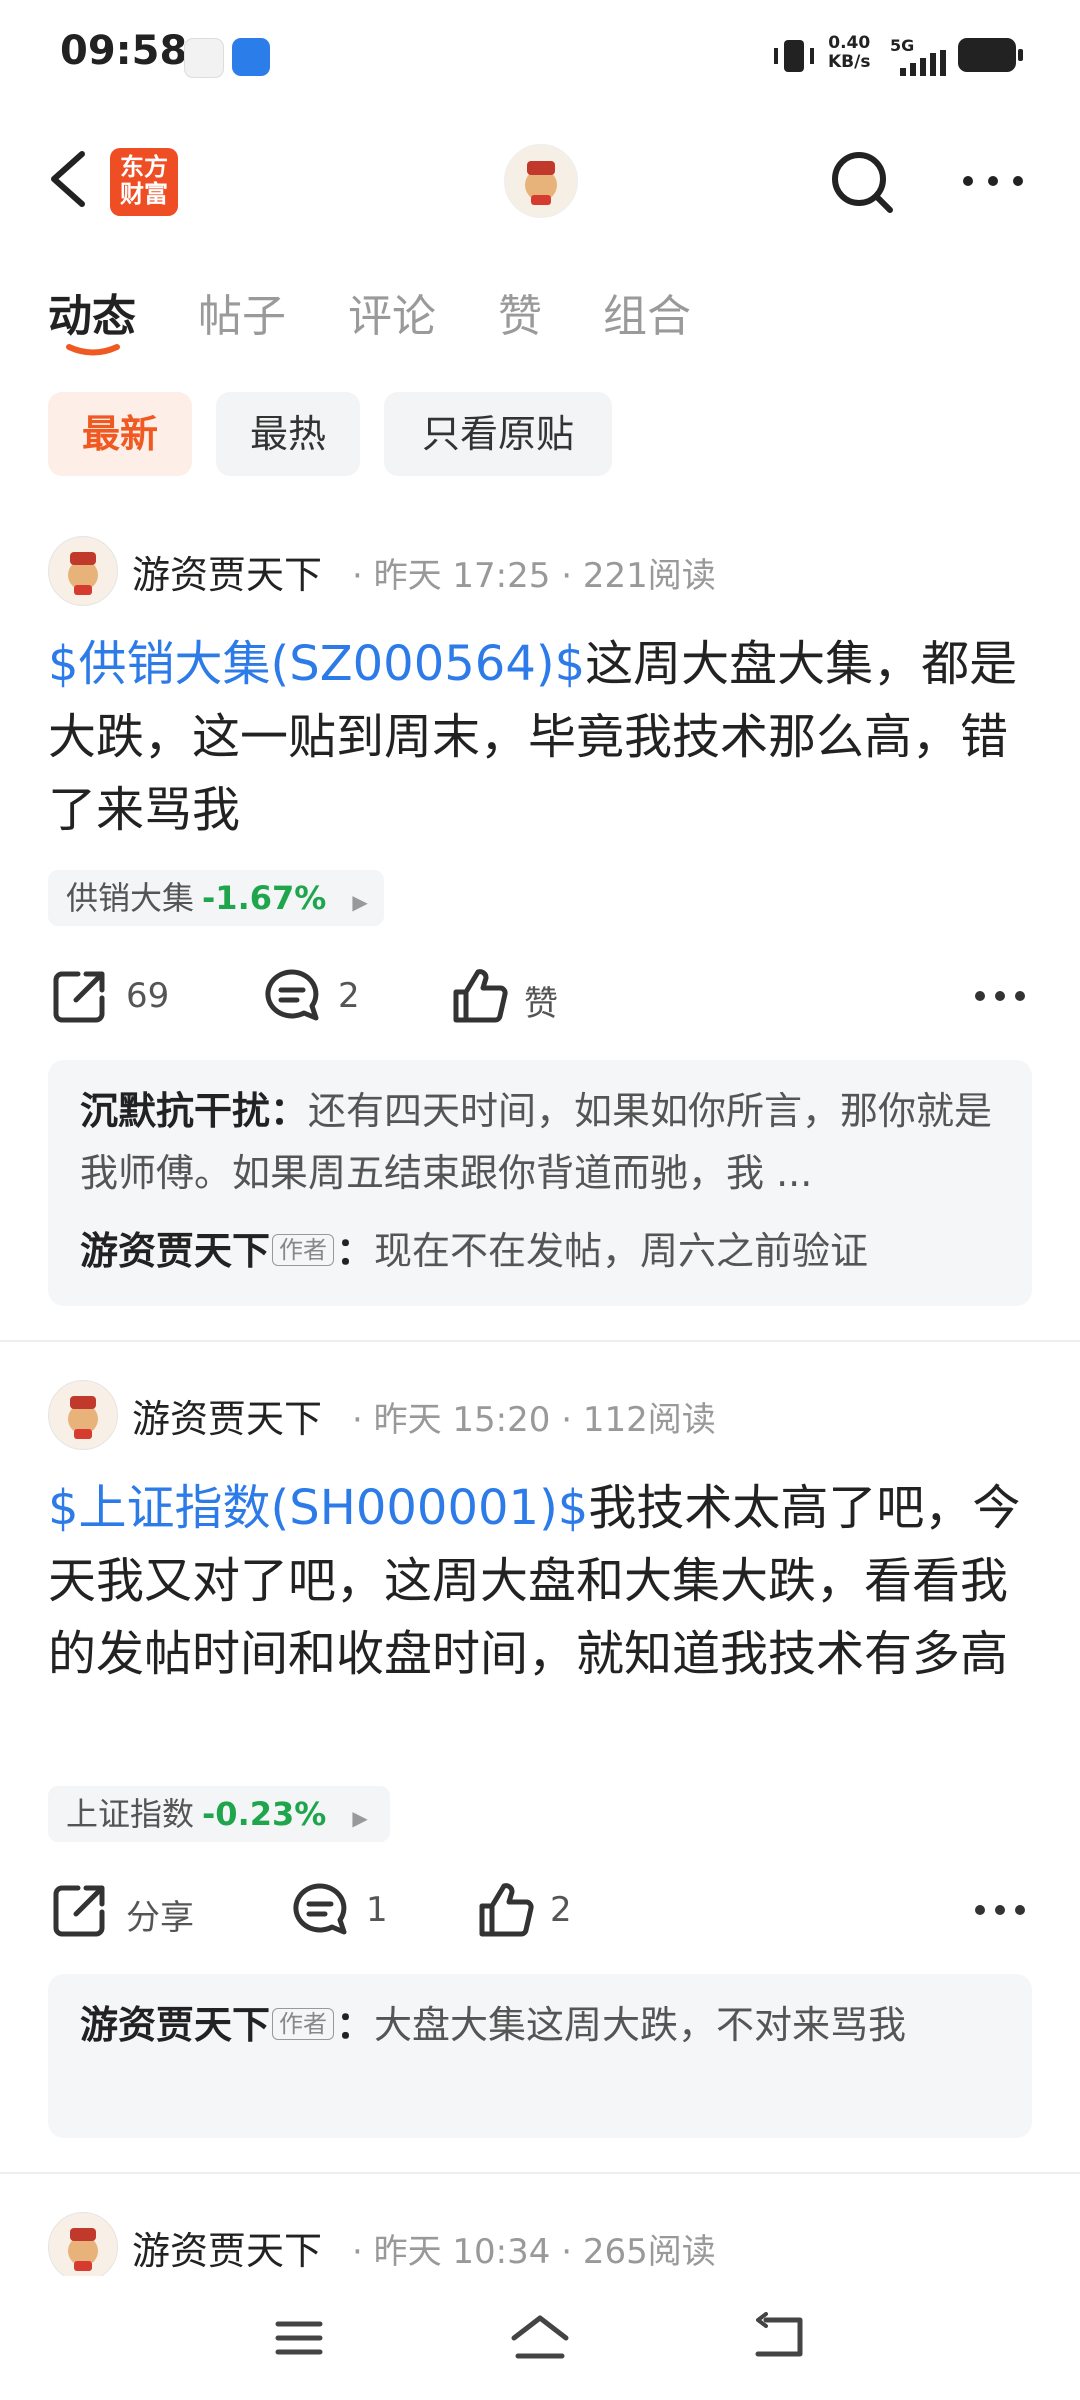 The image size is (1080, 2400). I want to click on back-arrow-icon, so click(74, 179).